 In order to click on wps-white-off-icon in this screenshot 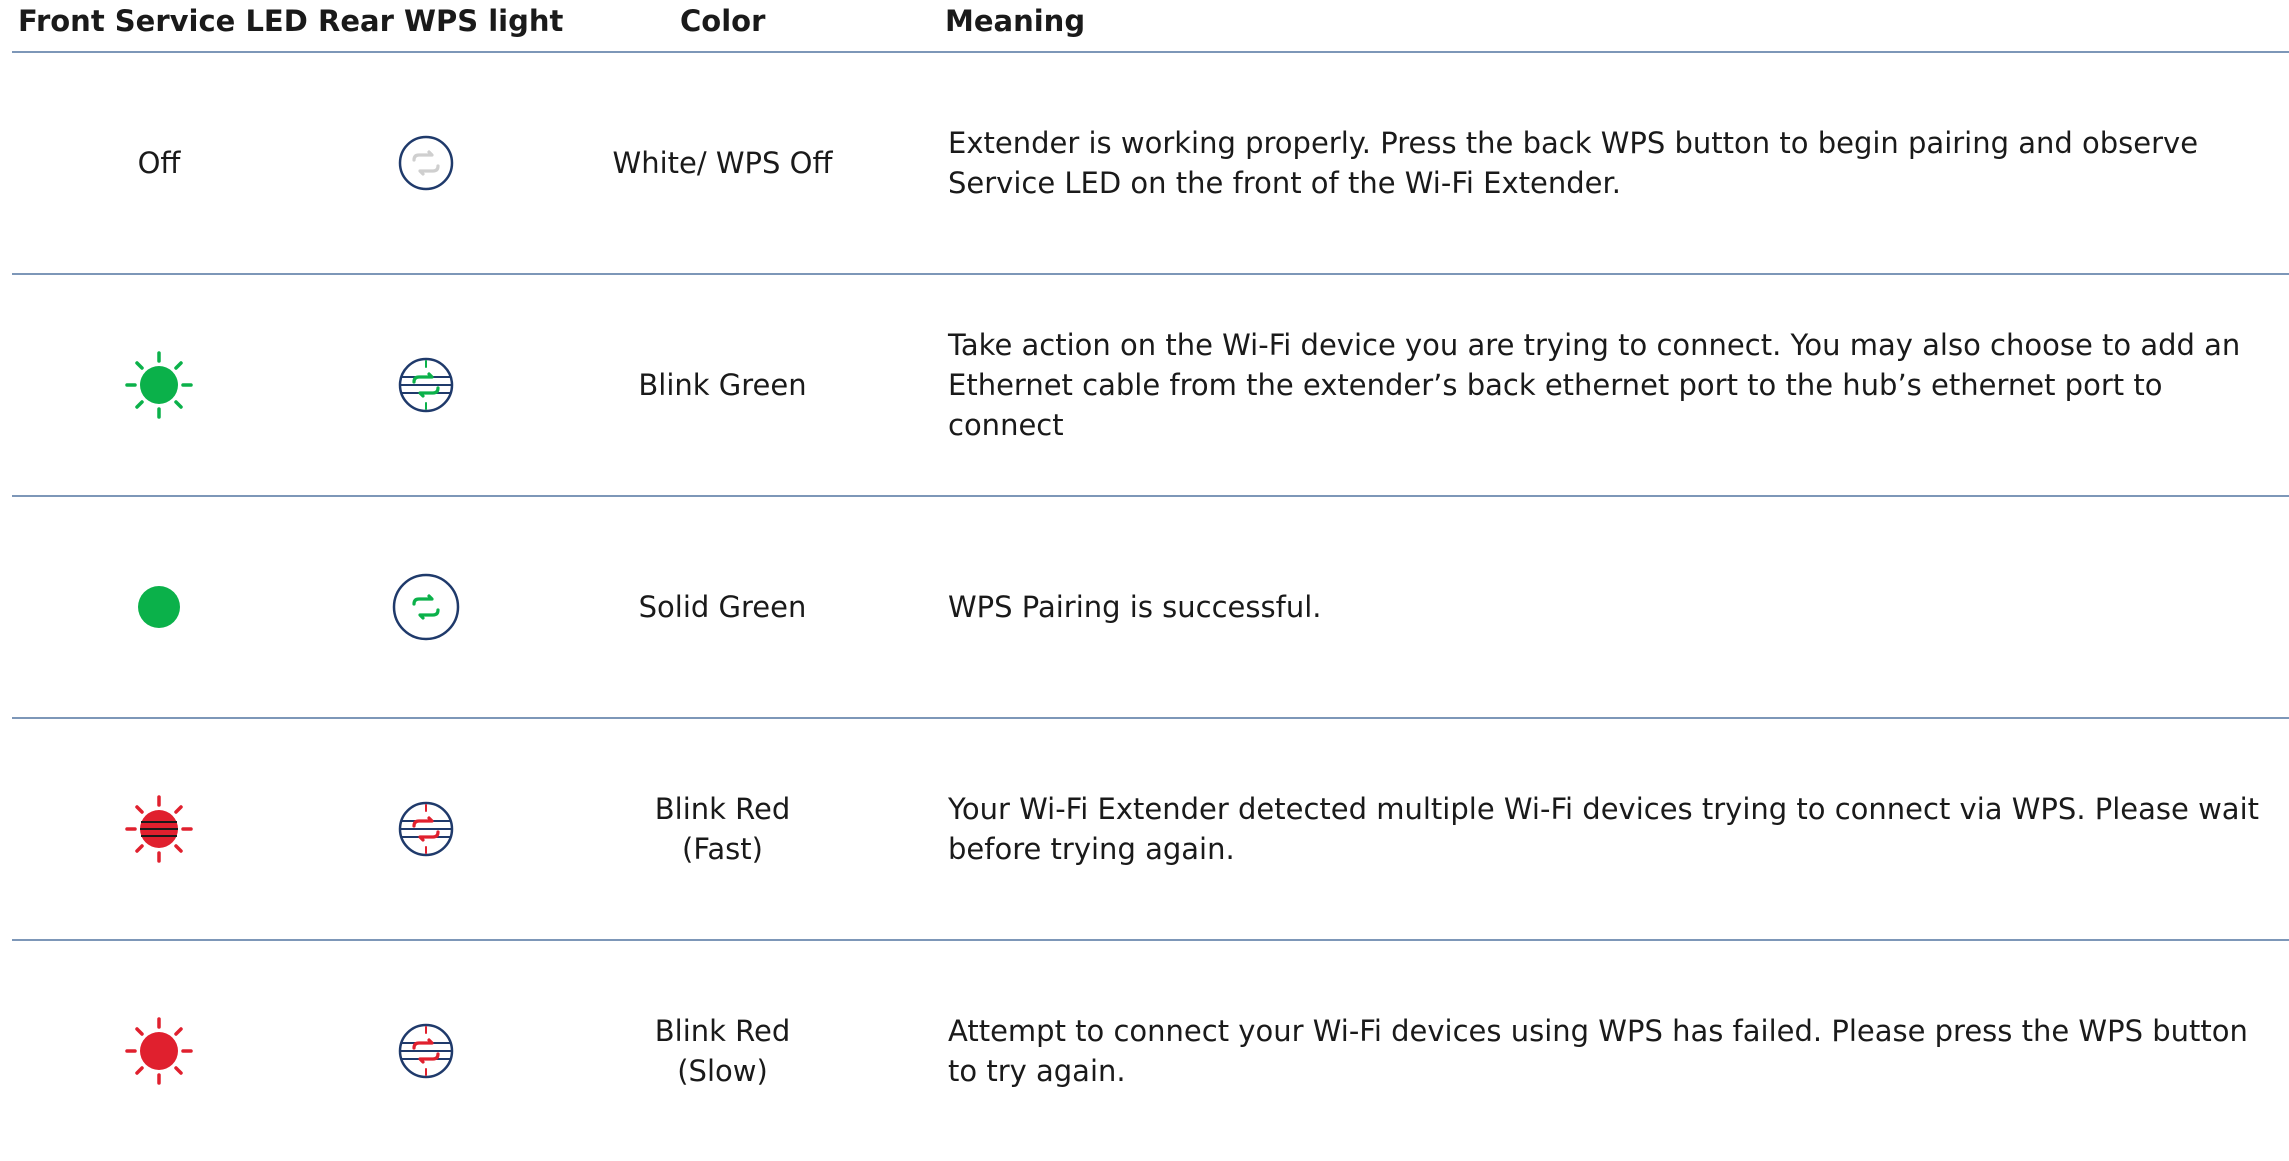, I will do `click(426, 163)`.